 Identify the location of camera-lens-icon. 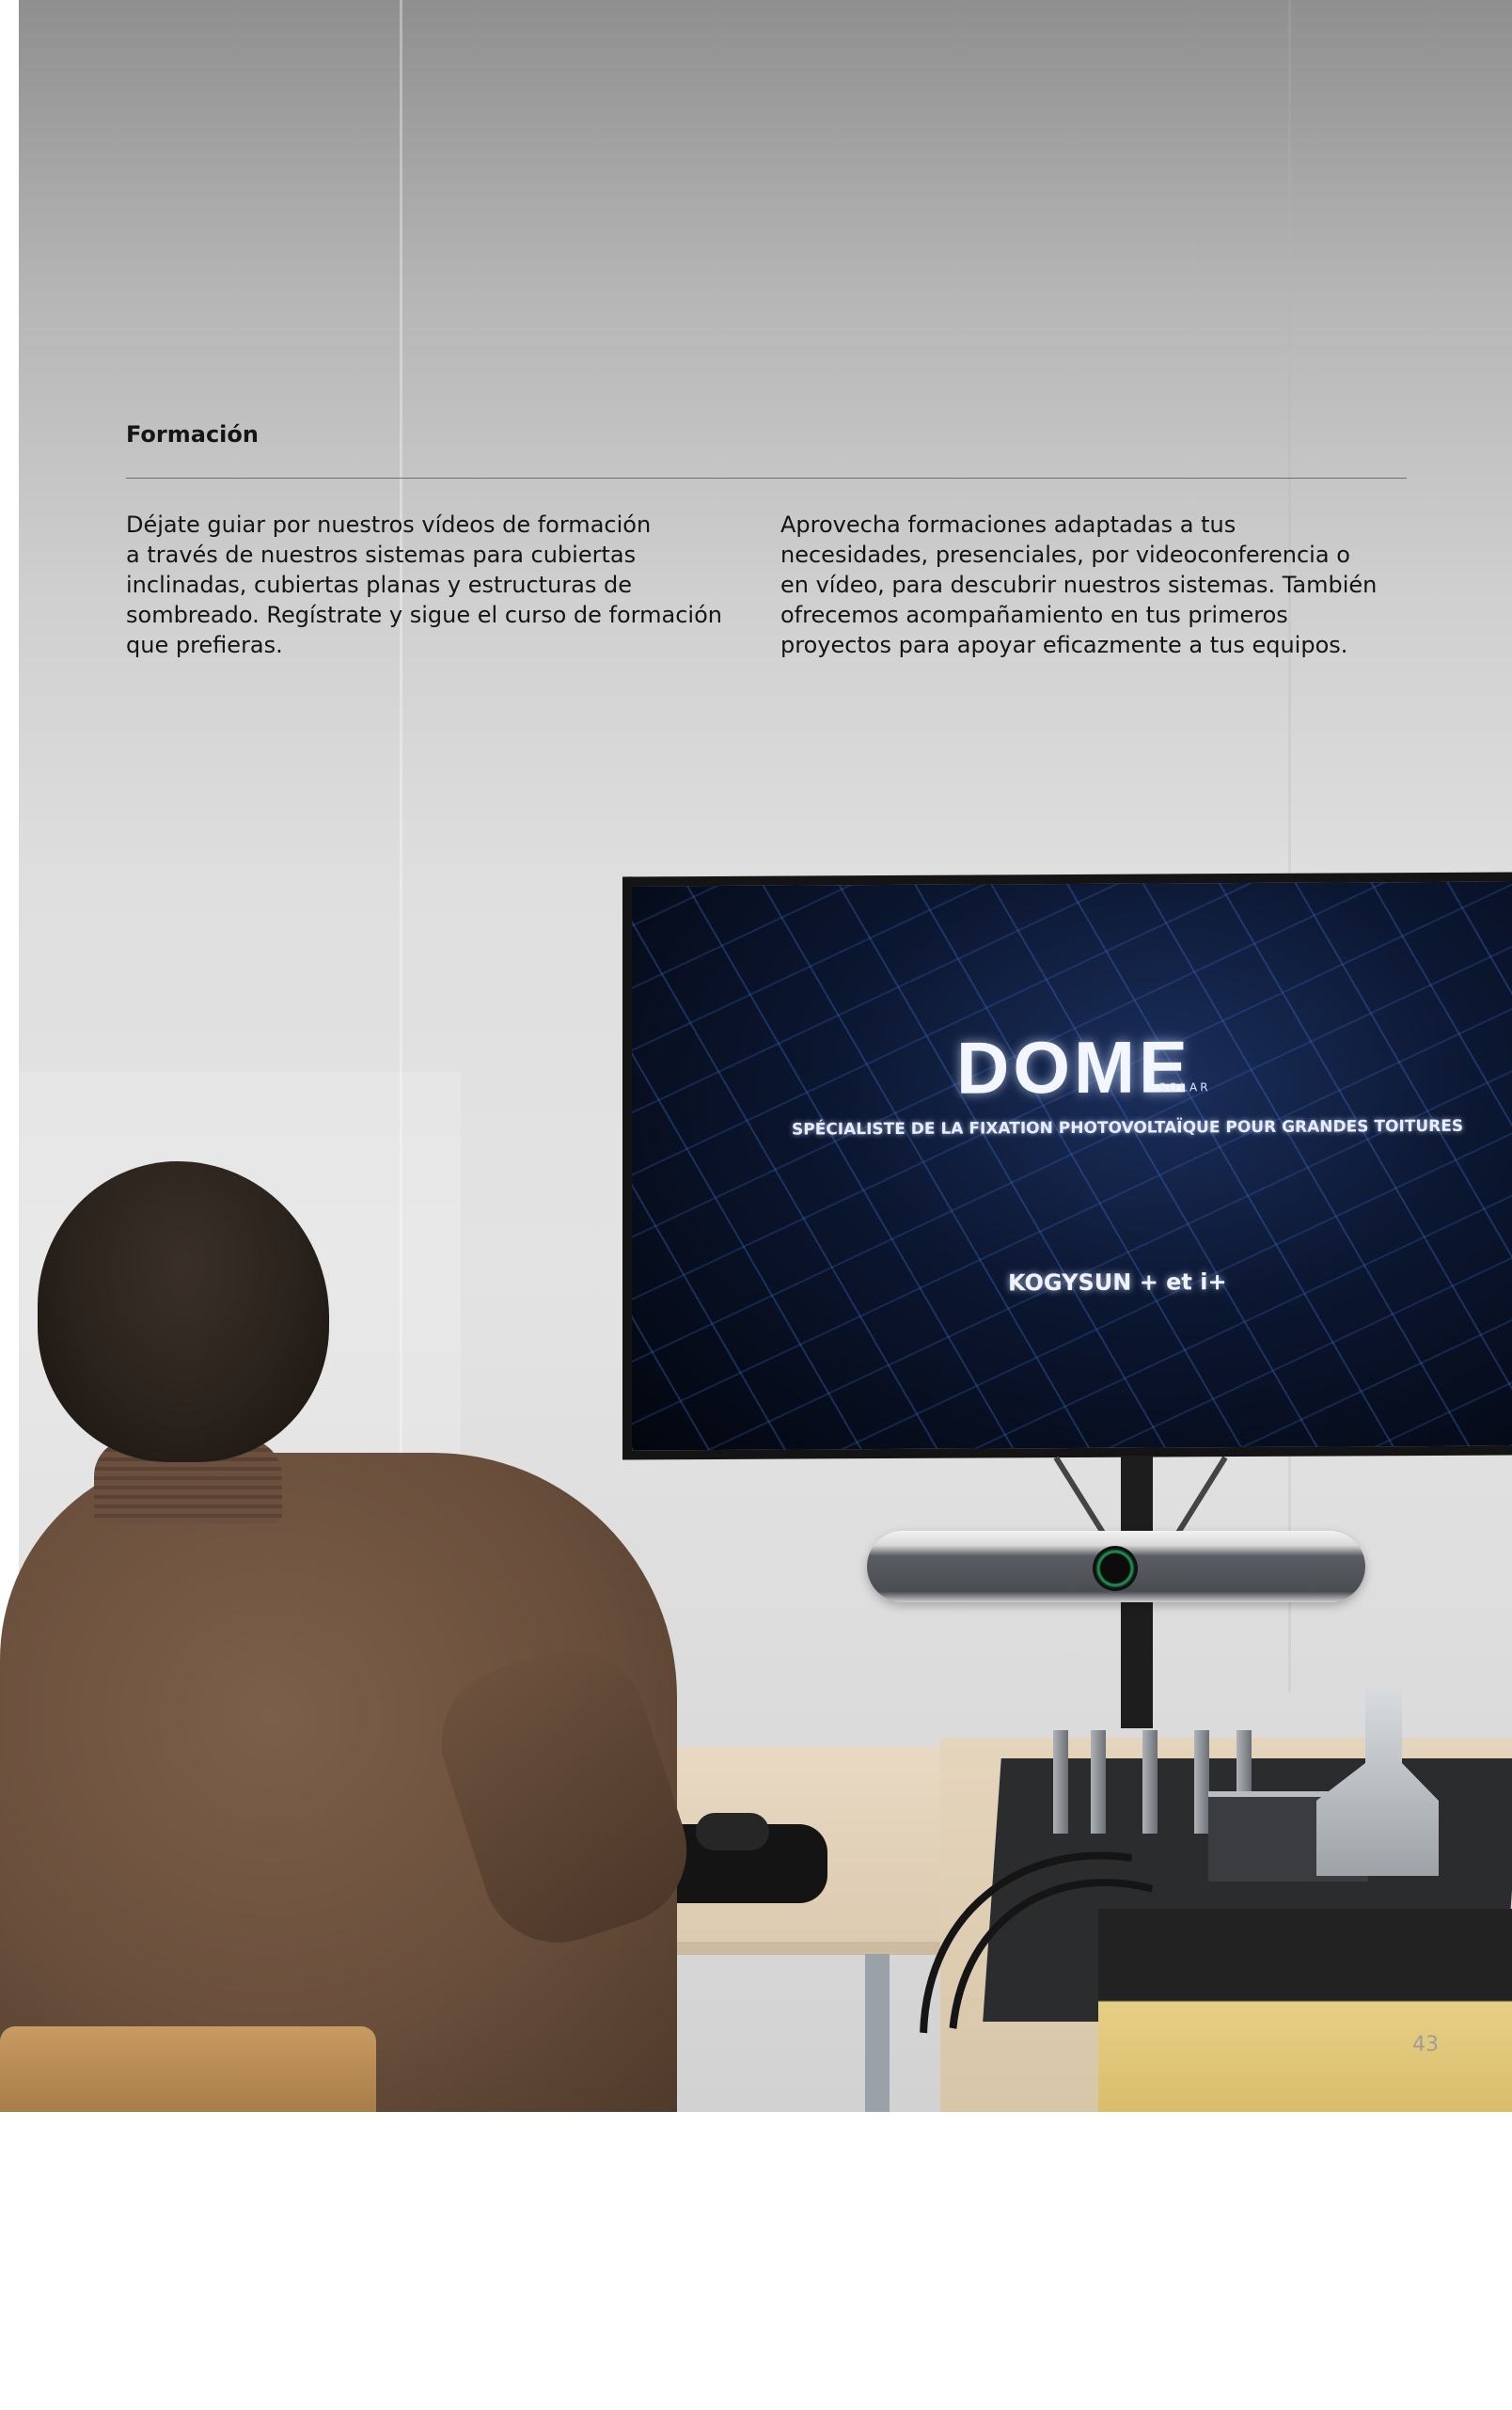
(1115, 1568).